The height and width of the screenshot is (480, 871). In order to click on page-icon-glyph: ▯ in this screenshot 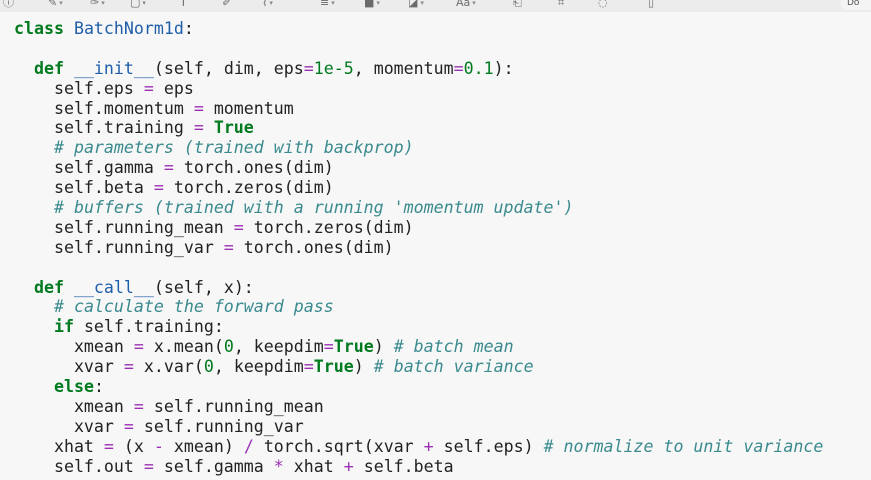, I will do `click(651, 4)`.